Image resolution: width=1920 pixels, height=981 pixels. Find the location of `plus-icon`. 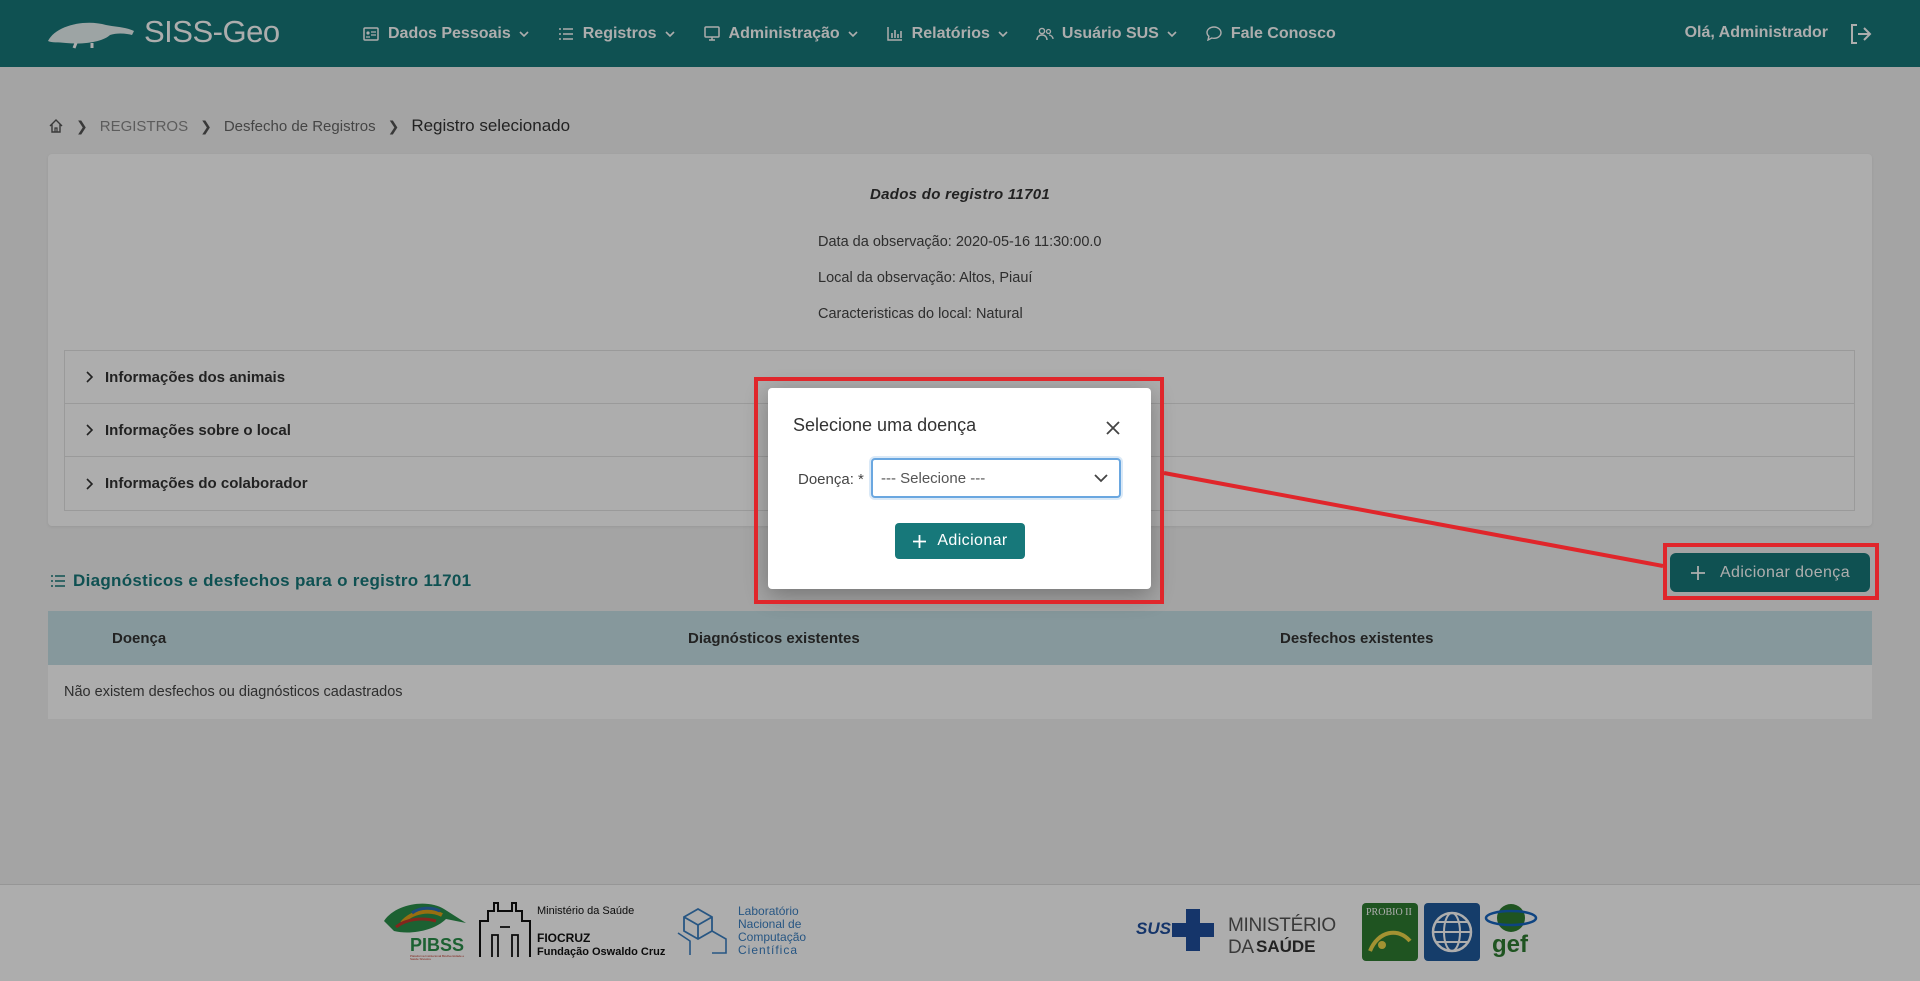

plus-icon is located at coordinates (920, 541).